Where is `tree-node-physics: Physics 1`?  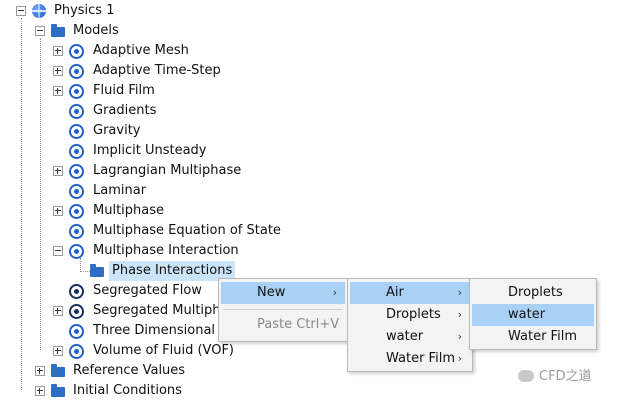
tree-node-physics: Physics 1 is located at coordinates (100, 11).